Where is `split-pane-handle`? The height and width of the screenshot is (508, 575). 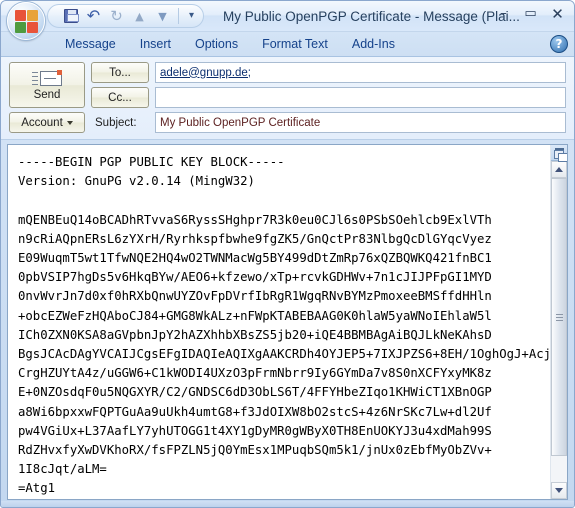 split-pane-handle is located at coordinates (559, 153).